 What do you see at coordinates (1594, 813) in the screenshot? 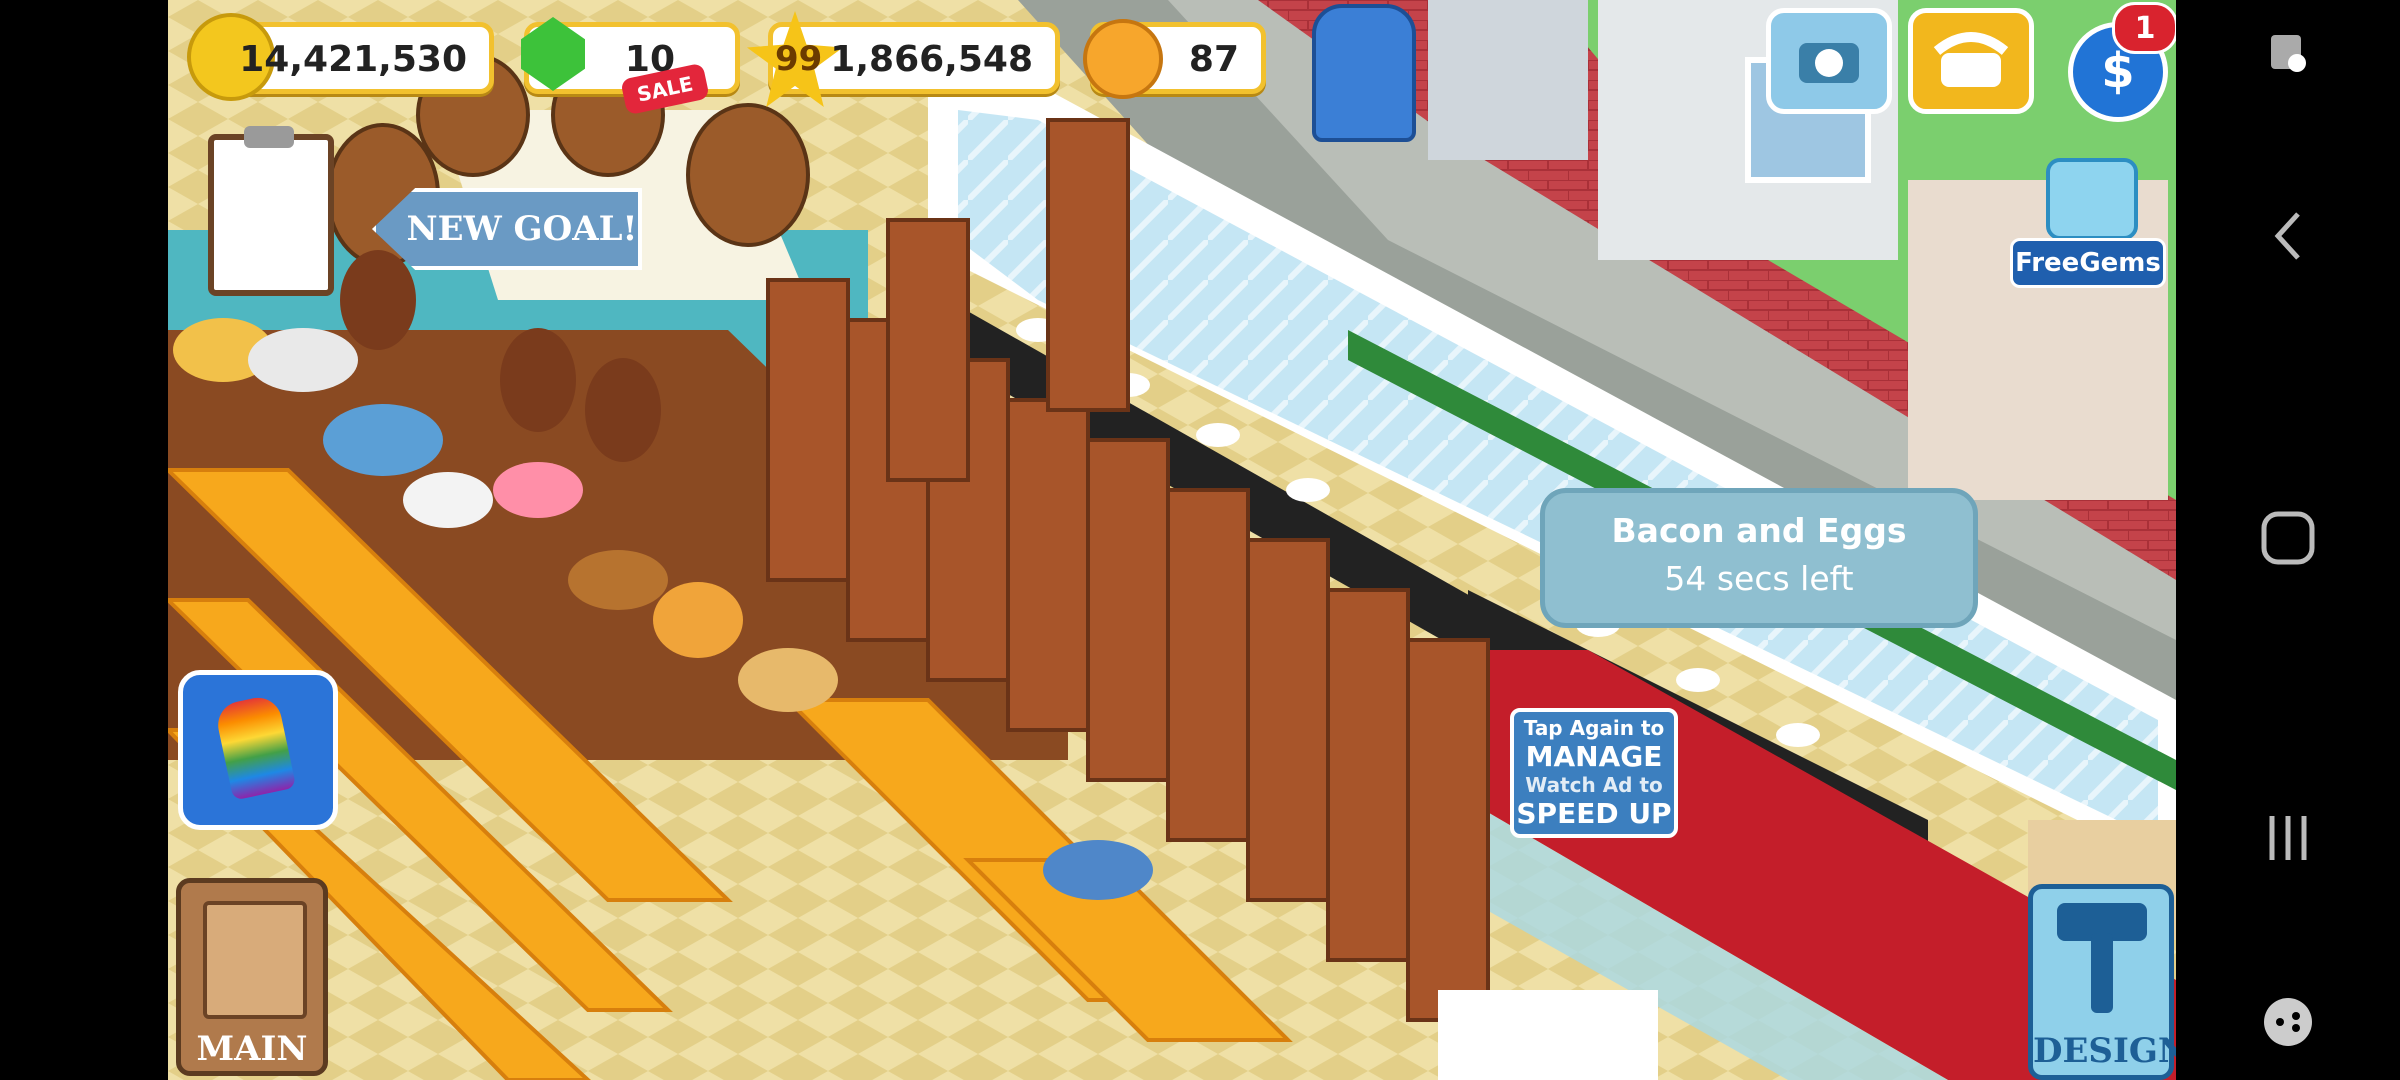
I see `speed-up-text: SPEED UP` at bounding box center [1594, 813].